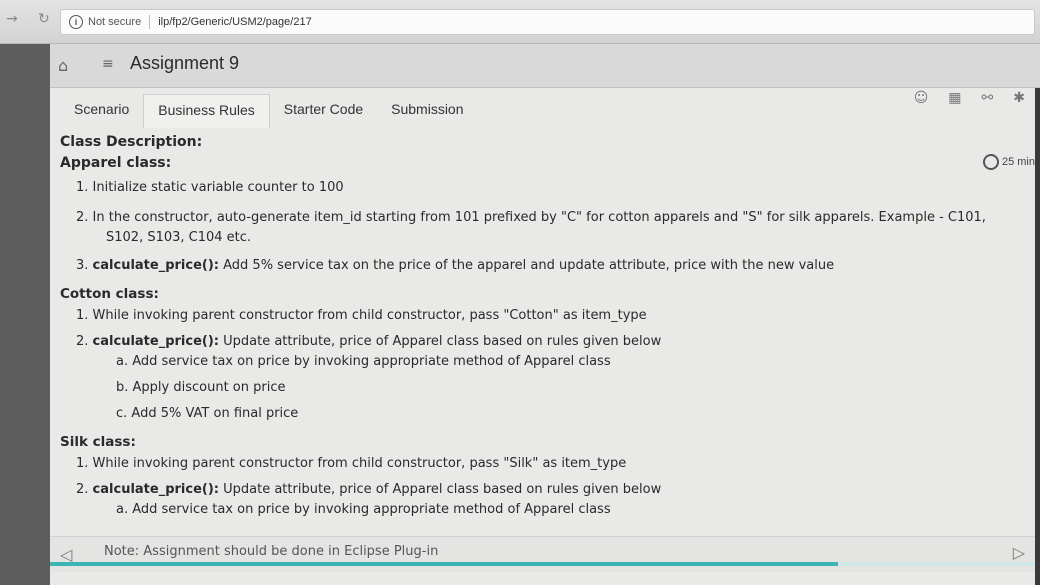 Image resolution: width=1040 pixels, height=585 pixels. What do you see at coordinates (116, 163) in the screenshot?
I see `apparel-heading: Apparel class:` at bounding box center [116, 163].